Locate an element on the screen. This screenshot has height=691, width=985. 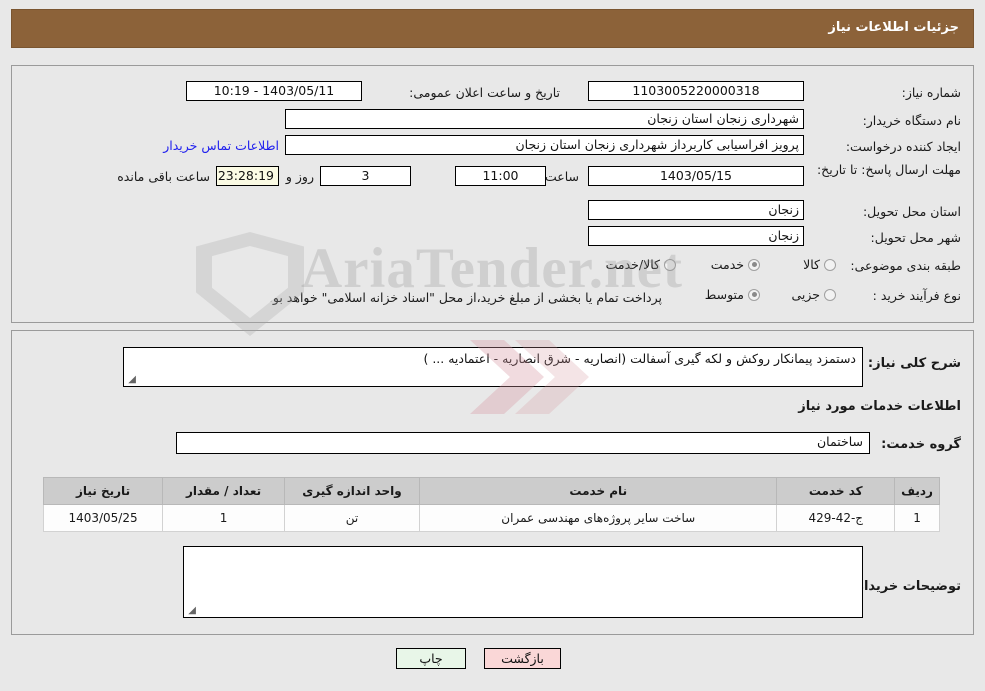
radio-category-kala-khedmat: کالا/خدمت is located at coordinates (641, 264).